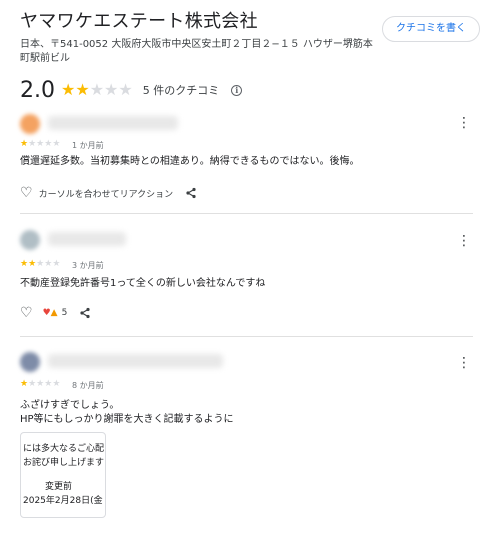 Image resolution: width=500 pixels, height=536 pixels. Describe the element at coordinates (63, 475) in the screenshot. I see `review-photo: には多大なるご心配 お詫び申し上げます 変更前 2025年2月28日(金` at that location.